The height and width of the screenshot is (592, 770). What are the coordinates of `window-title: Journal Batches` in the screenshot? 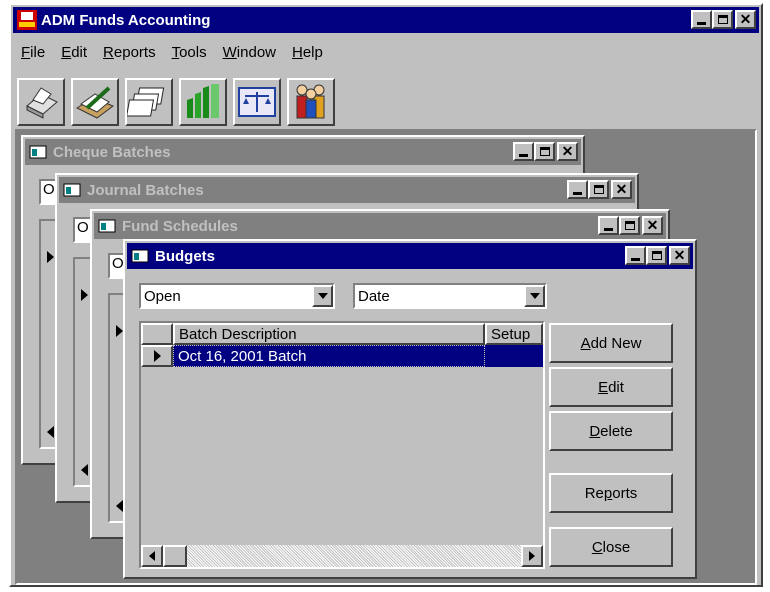 It's located at (145, 190).